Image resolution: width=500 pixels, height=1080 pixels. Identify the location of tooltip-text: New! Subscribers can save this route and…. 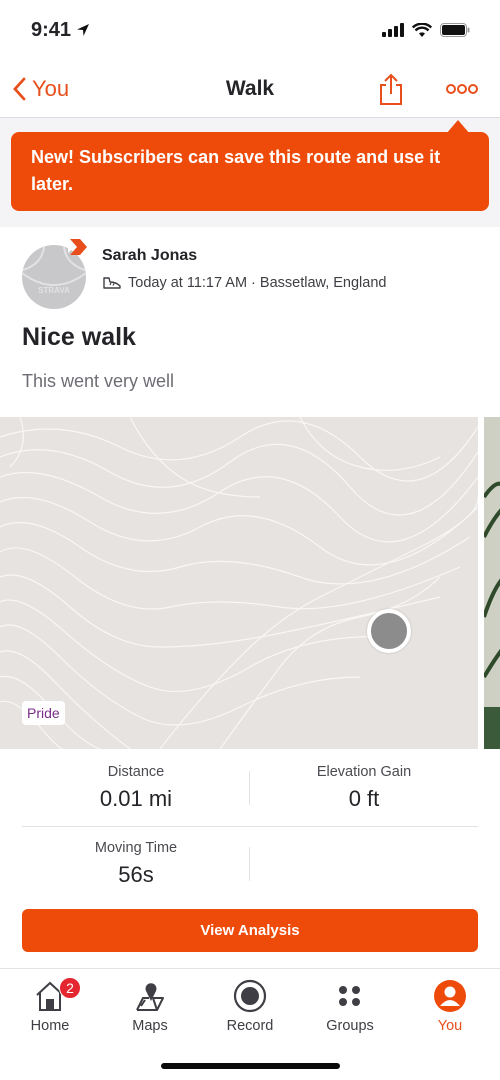
(250, 171).